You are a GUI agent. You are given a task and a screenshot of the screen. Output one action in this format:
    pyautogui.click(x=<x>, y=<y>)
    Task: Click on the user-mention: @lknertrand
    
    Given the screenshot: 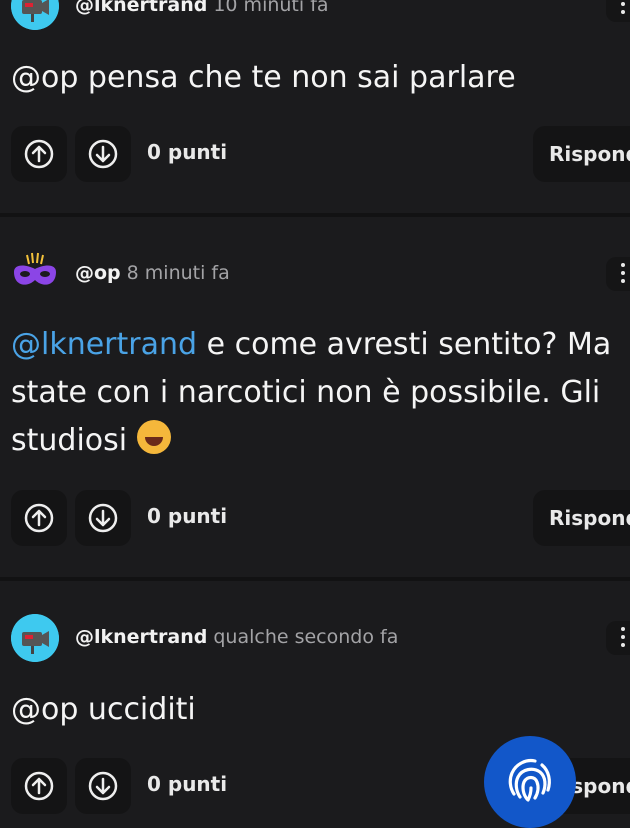 What is the action you would take?
    pyautogui.click(x=104, y=344)
    